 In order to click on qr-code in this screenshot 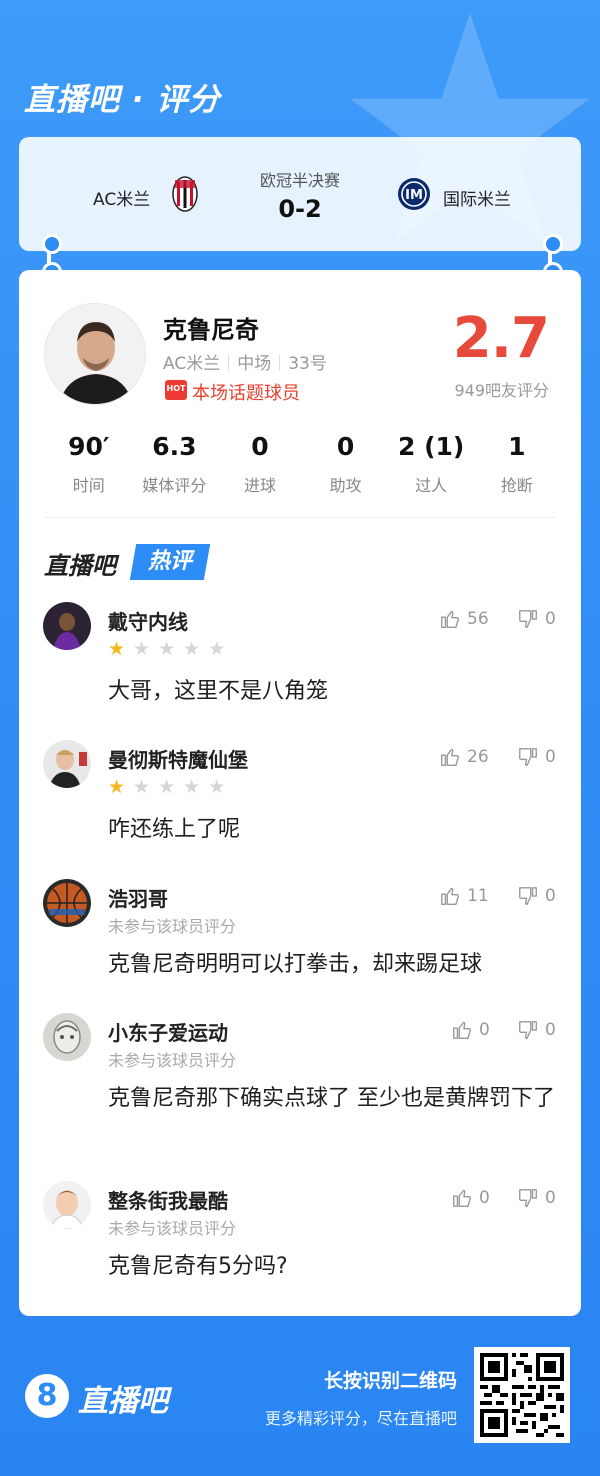, I will do `click(522, 1395)`.